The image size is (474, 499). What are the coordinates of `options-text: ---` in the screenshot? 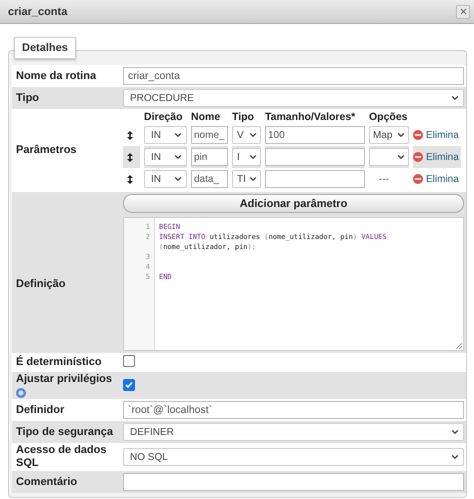 It's located at (383, 179).